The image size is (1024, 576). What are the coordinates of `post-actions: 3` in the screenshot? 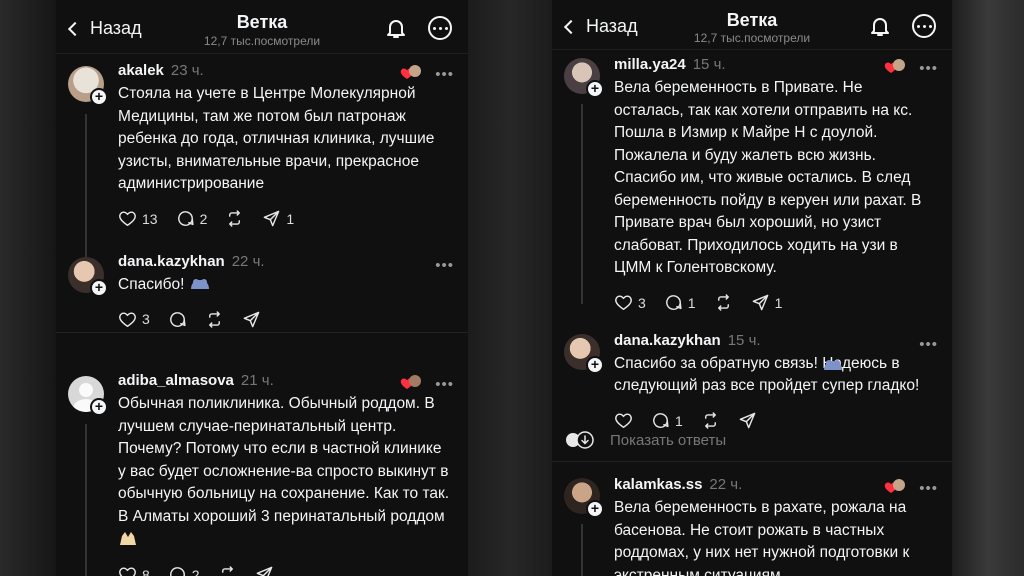 It's located at (285, 319).